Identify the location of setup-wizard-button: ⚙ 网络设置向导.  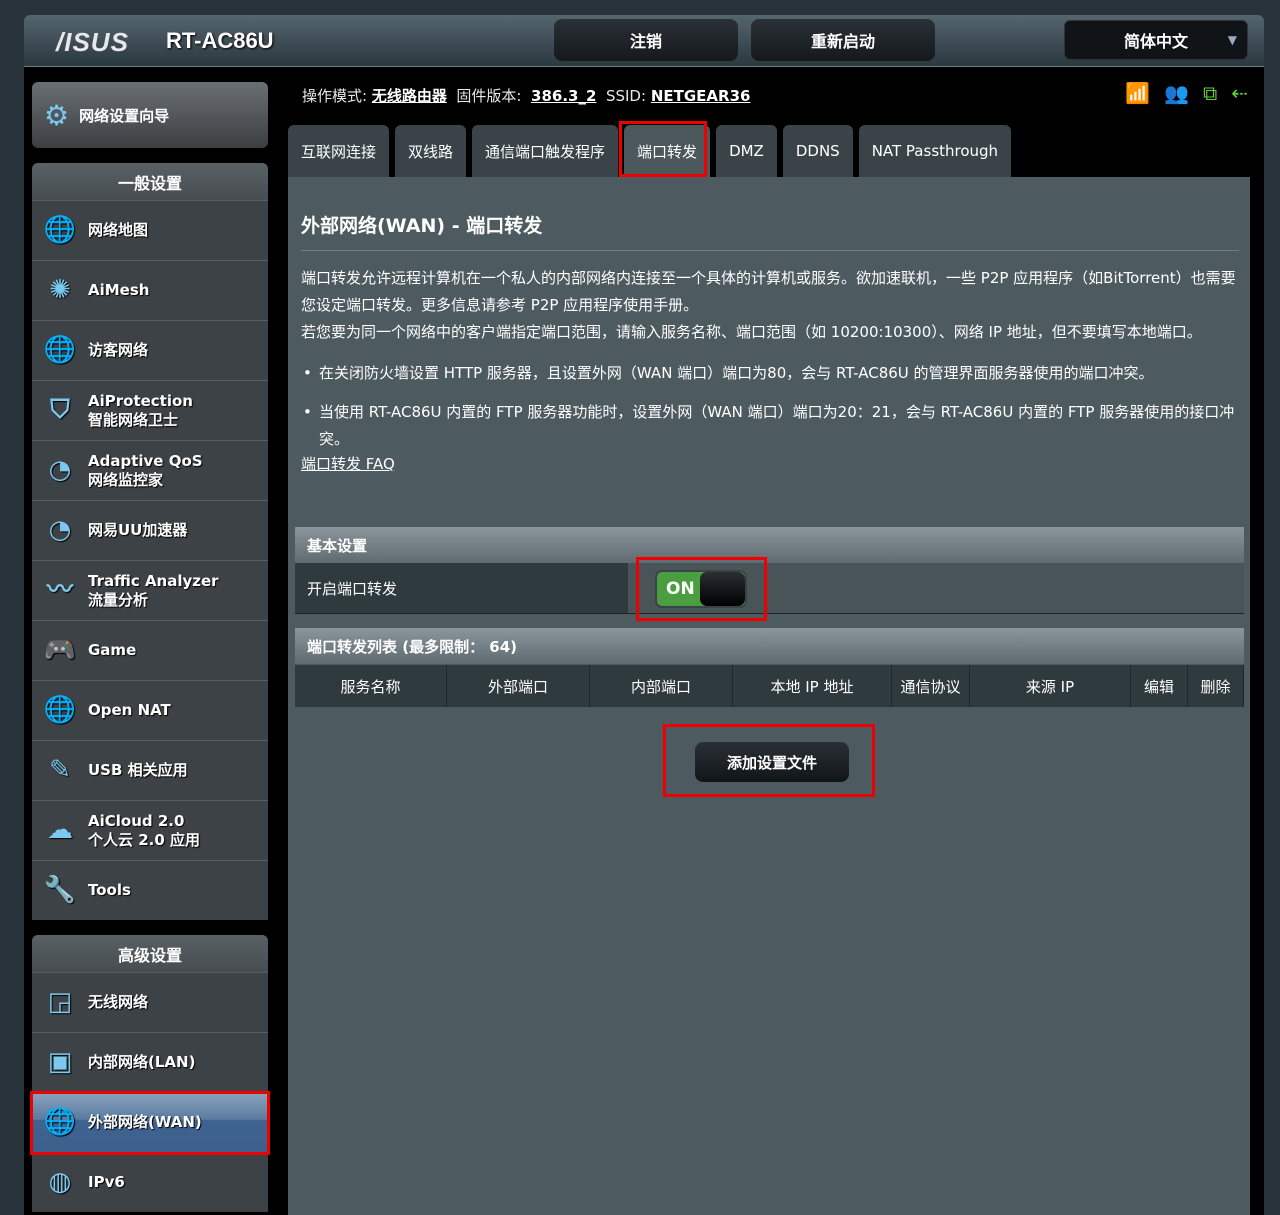
(150, 115).